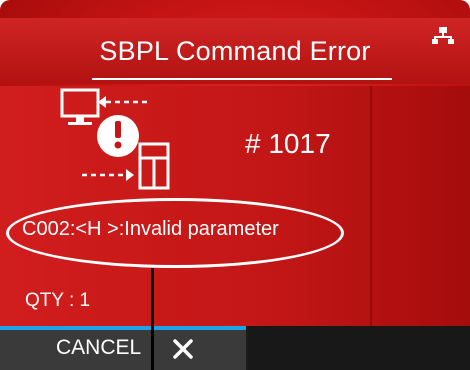  What do you see at coordinates (371, 206) in the screenshot?
I see `panel-divider` at bounding box center [371, 206].